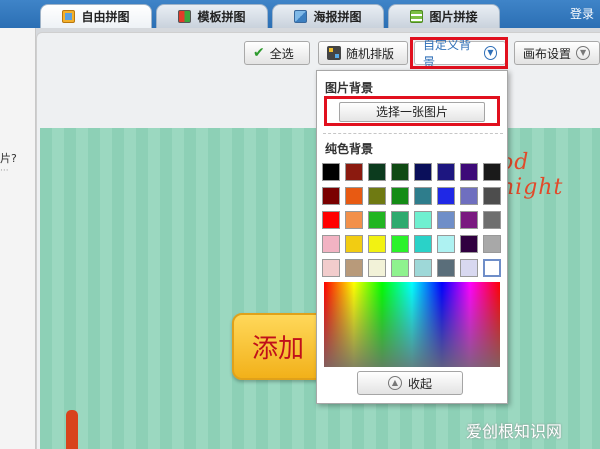 This screenshot has width=600, height=449. What do you see at coordinates (349, 88) in the screenshot?
I see `image-background-label: 图片背景` at bounding box center [349, 88].